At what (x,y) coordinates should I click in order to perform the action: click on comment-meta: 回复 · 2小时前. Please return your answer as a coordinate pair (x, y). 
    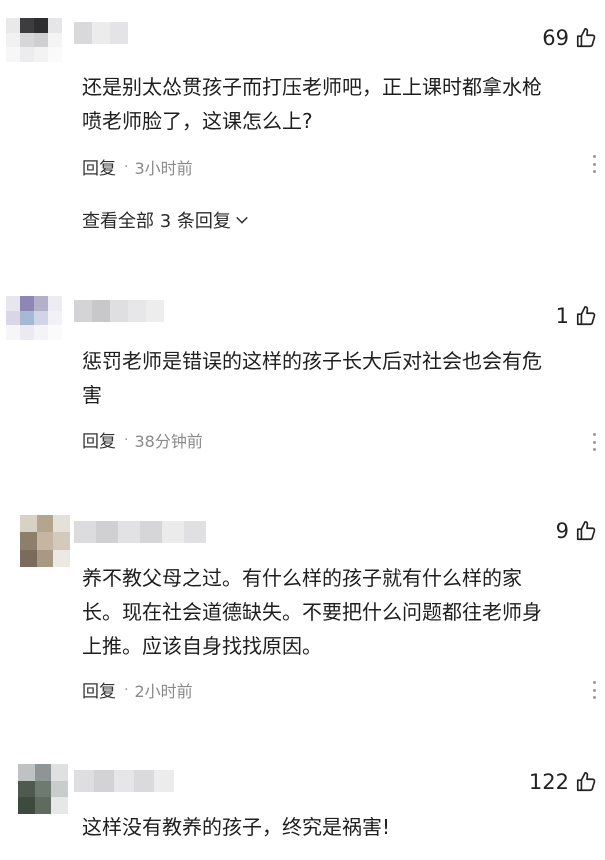
    Looking at the image, I should click on (137, 690).